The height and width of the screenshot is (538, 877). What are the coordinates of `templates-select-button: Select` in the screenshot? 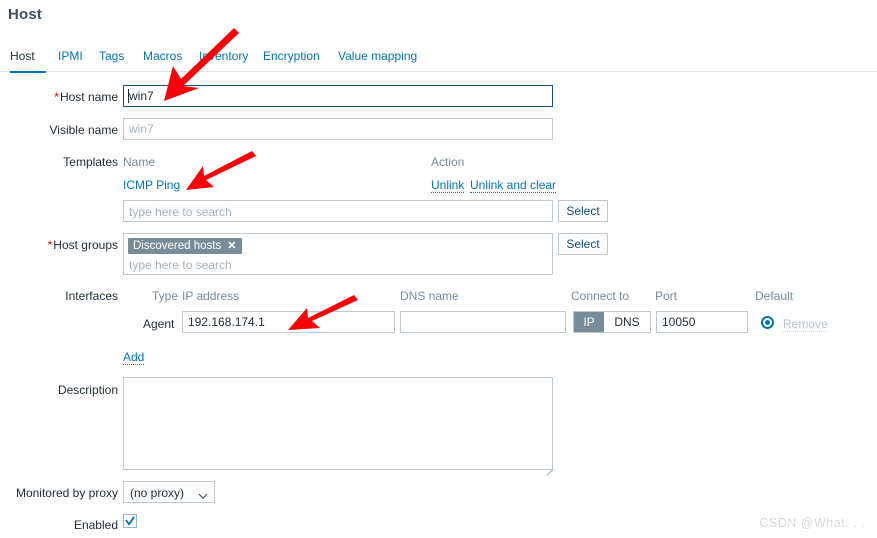 It's located at (583, 211).